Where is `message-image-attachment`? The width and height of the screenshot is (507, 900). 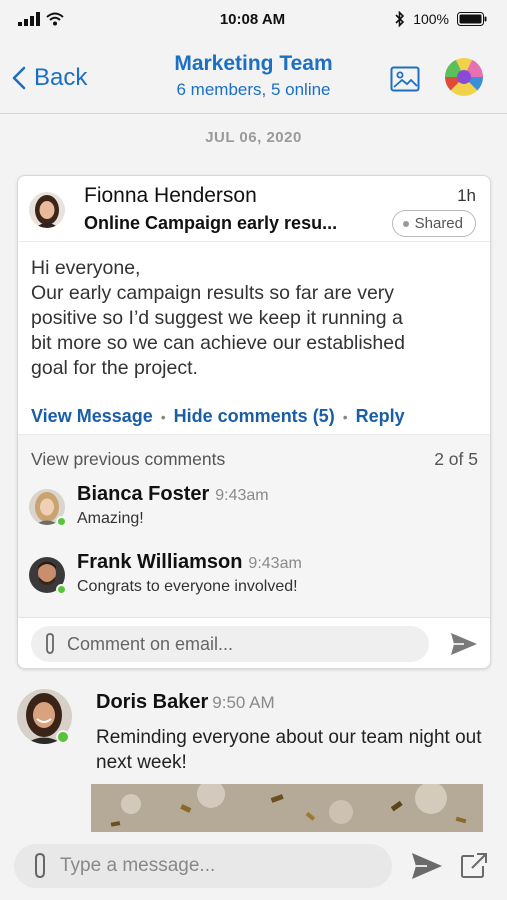
message-image-attachment is located at coordinates (287, 808).